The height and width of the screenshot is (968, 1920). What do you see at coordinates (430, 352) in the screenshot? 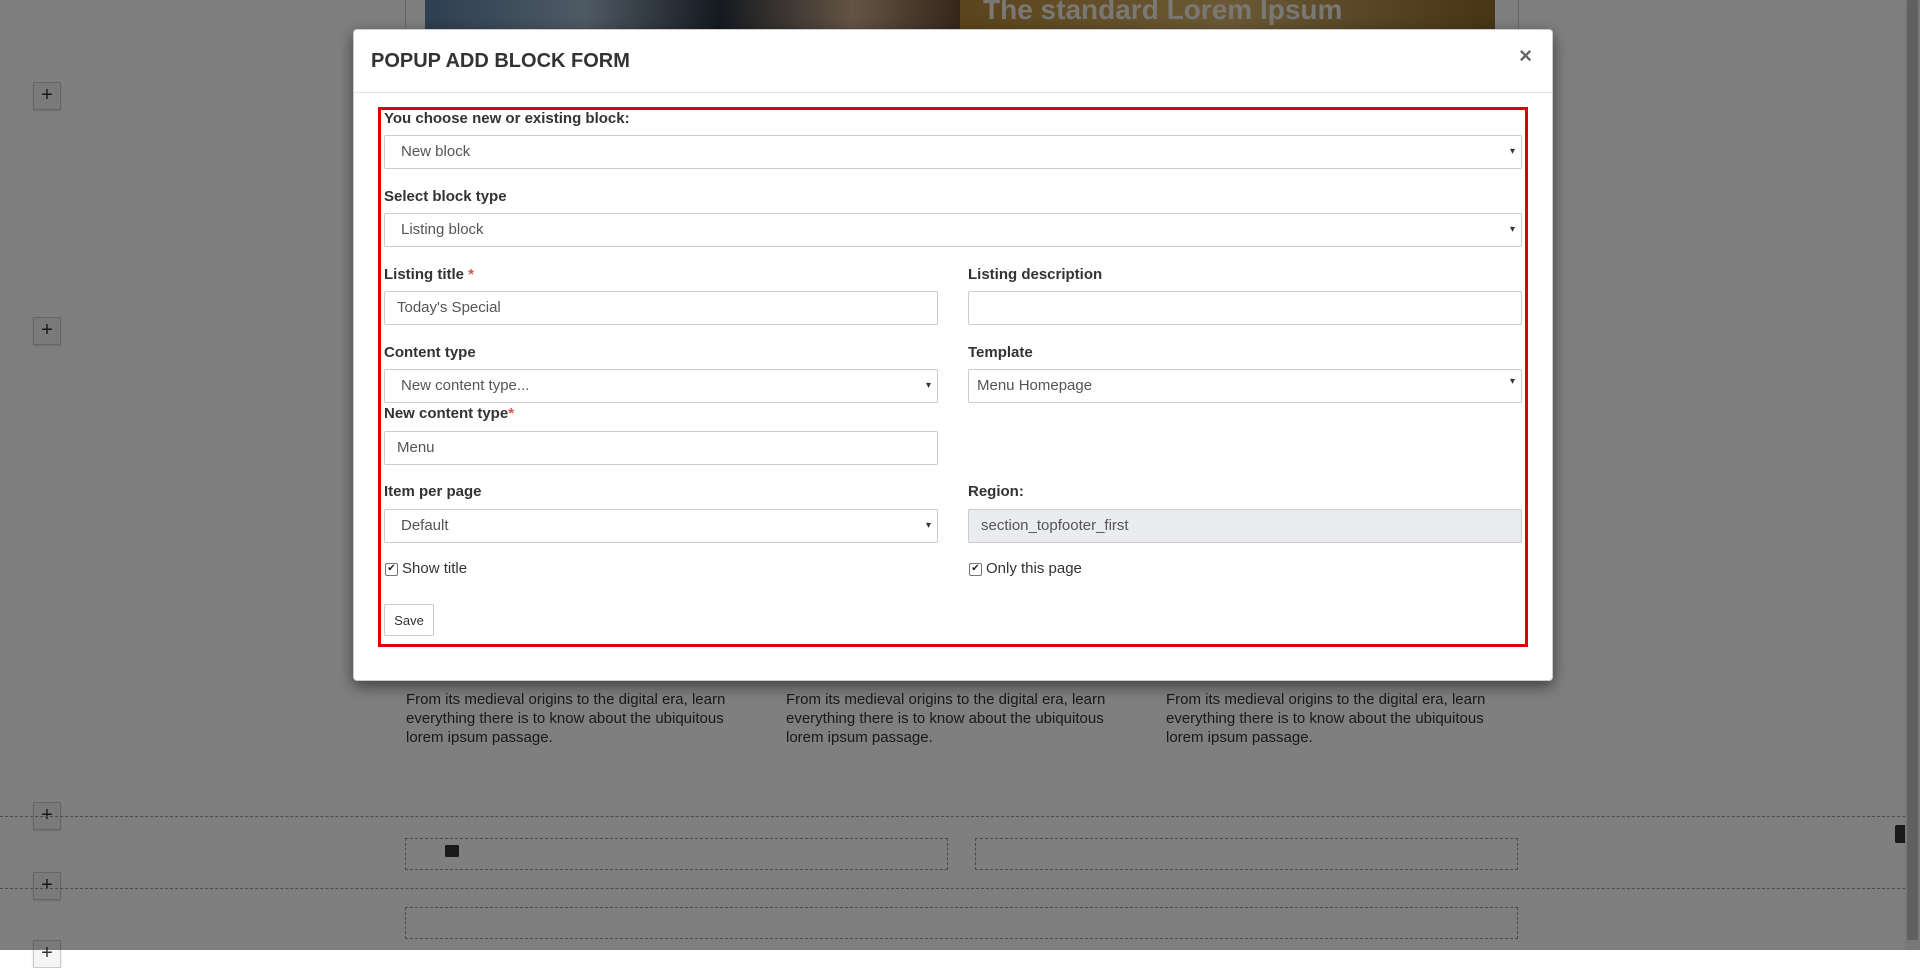
I see `content-type-label: Content type` at bounding box center [430, 352].